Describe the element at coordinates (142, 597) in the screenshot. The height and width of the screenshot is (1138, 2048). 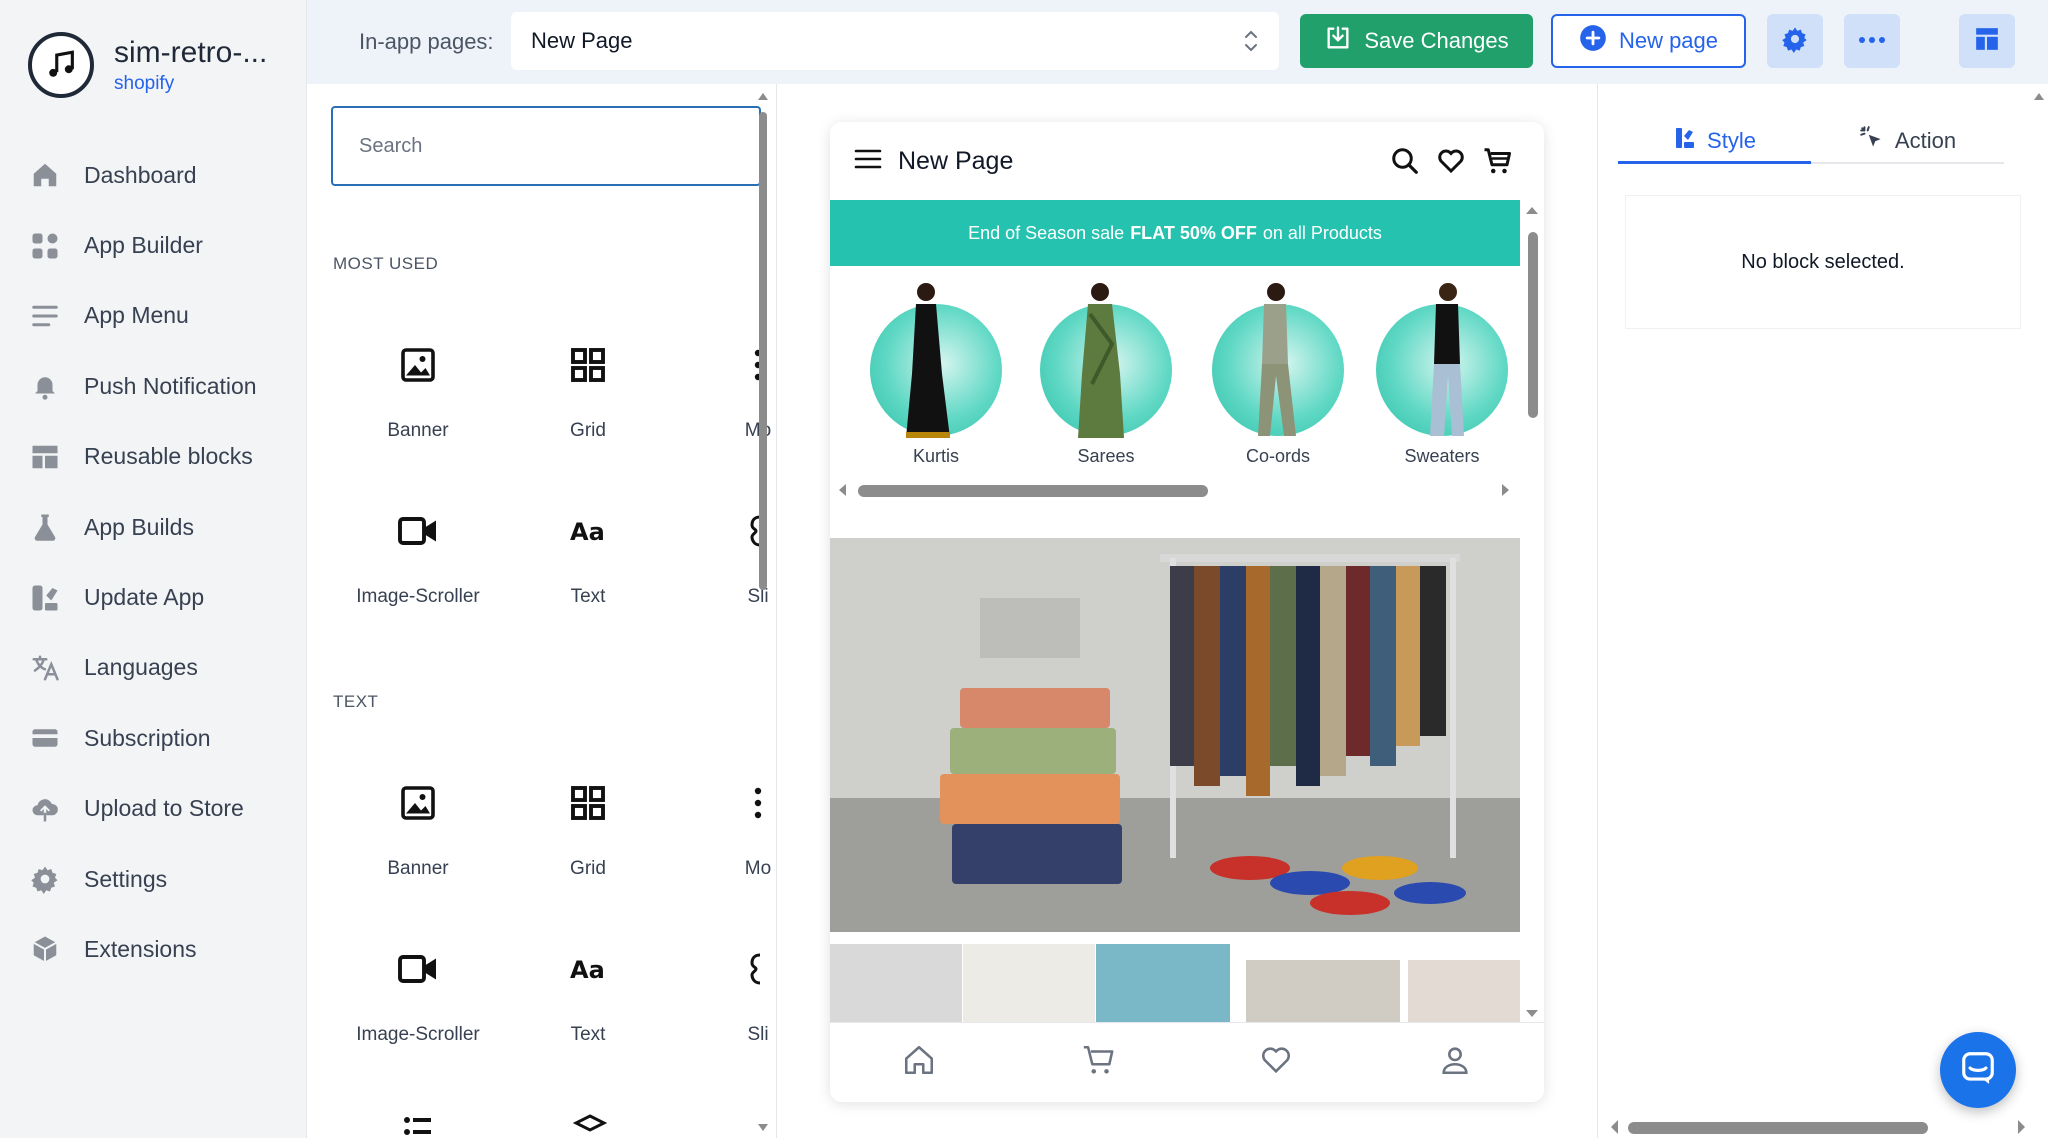
I see `sidebar-item-update-app: Update App` at that location.